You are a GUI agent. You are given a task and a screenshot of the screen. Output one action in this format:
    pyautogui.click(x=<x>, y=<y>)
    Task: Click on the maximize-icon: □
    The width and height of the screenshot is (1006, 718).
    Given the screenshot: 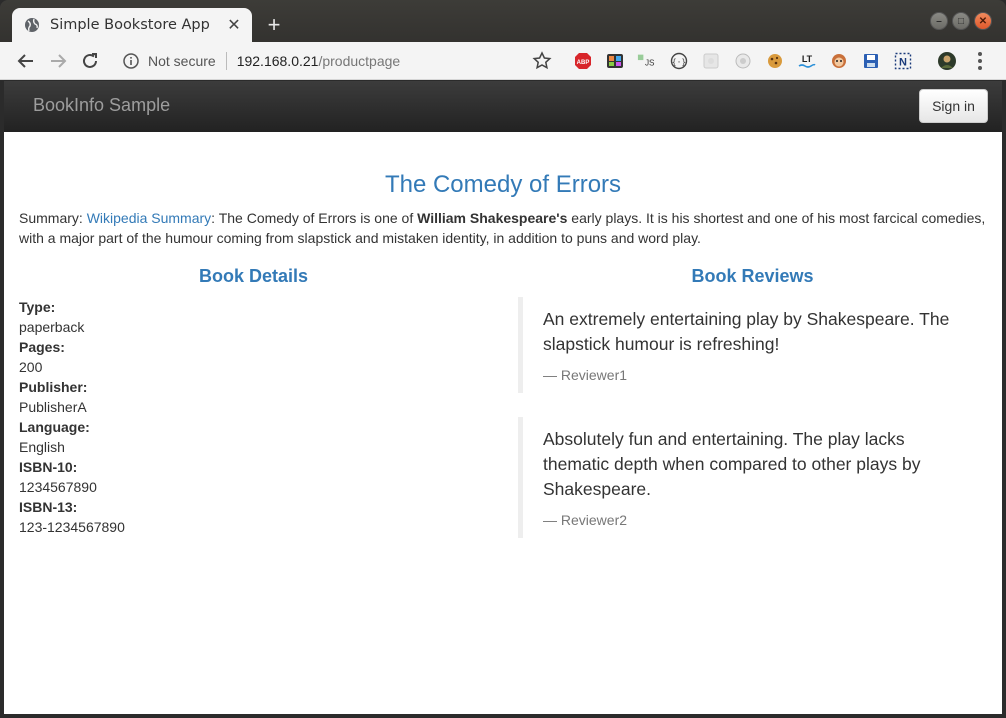 What is the action you would take?
    pyautogui.click(x=961, y=21)
    